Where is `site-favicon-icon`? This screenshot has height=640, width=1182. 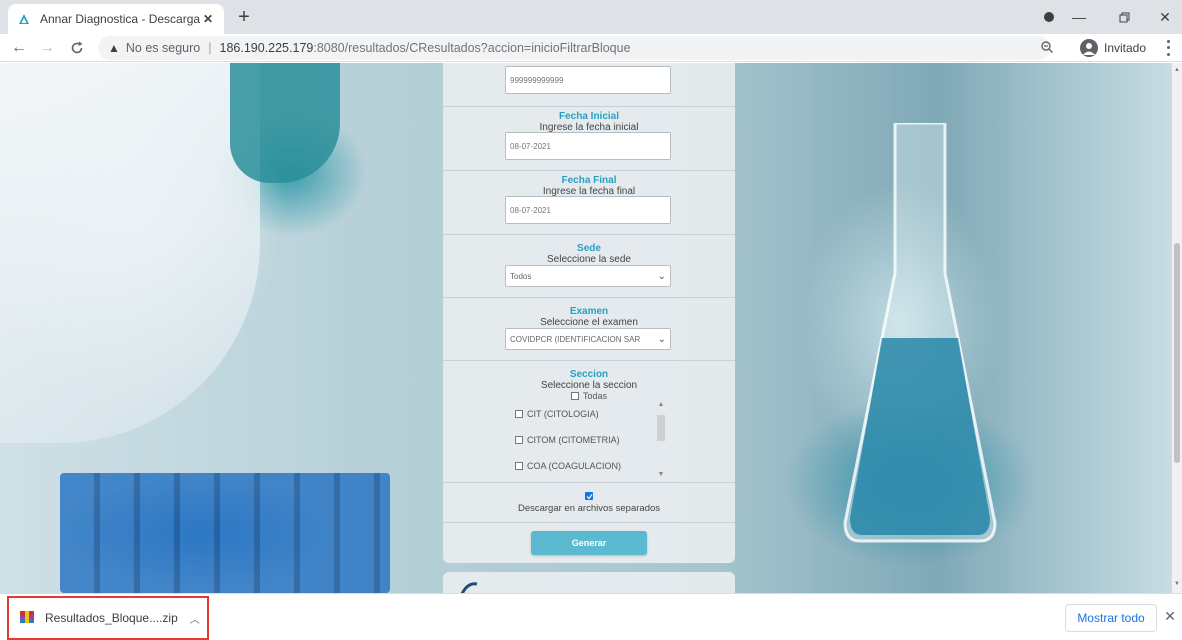
site-favicon-icon is located at coordinates (24, 19).